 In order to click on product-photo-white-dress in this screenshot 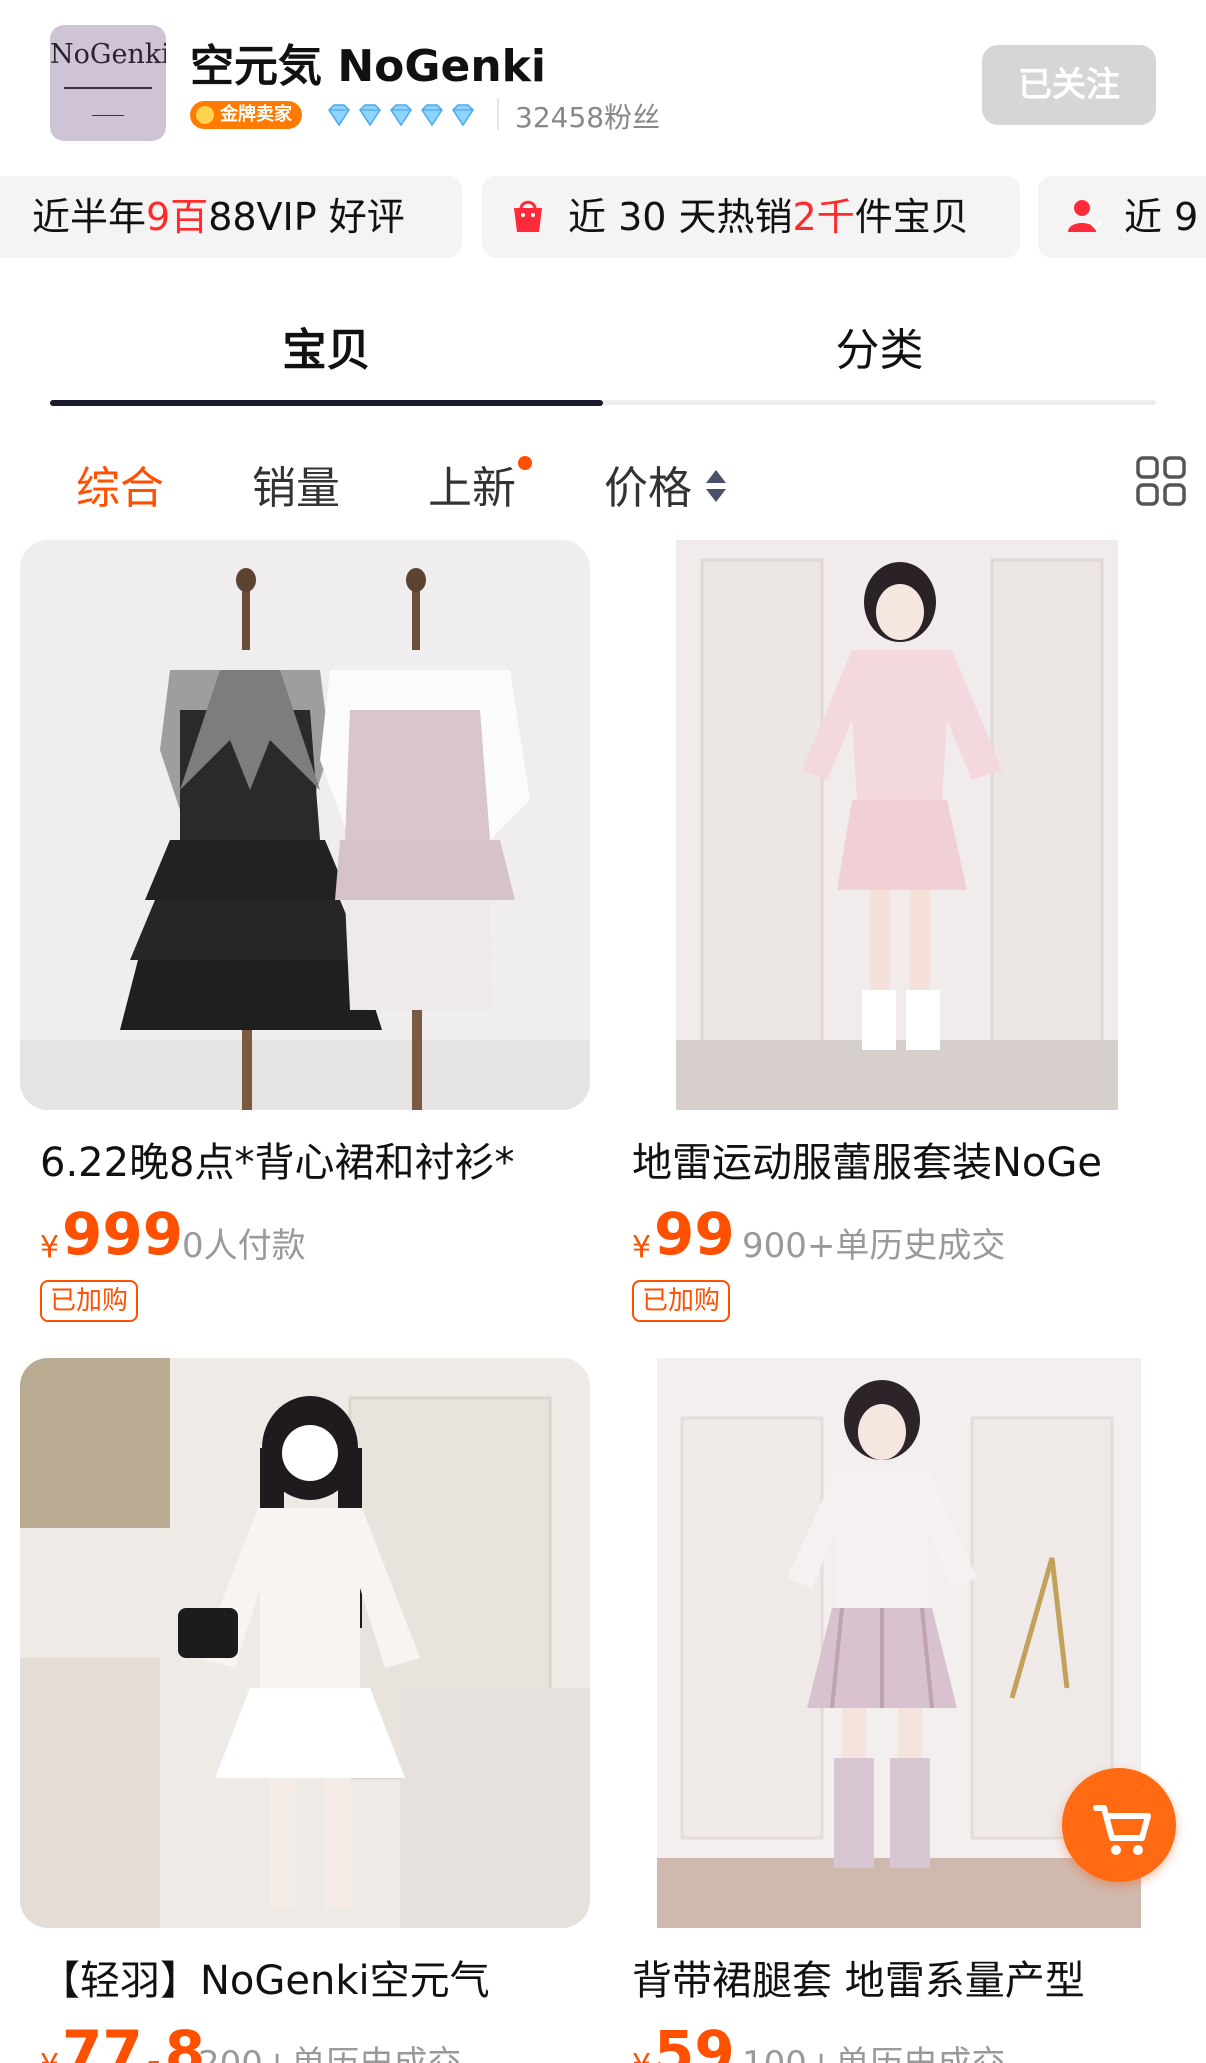, I will do `click(305, 1643)`.